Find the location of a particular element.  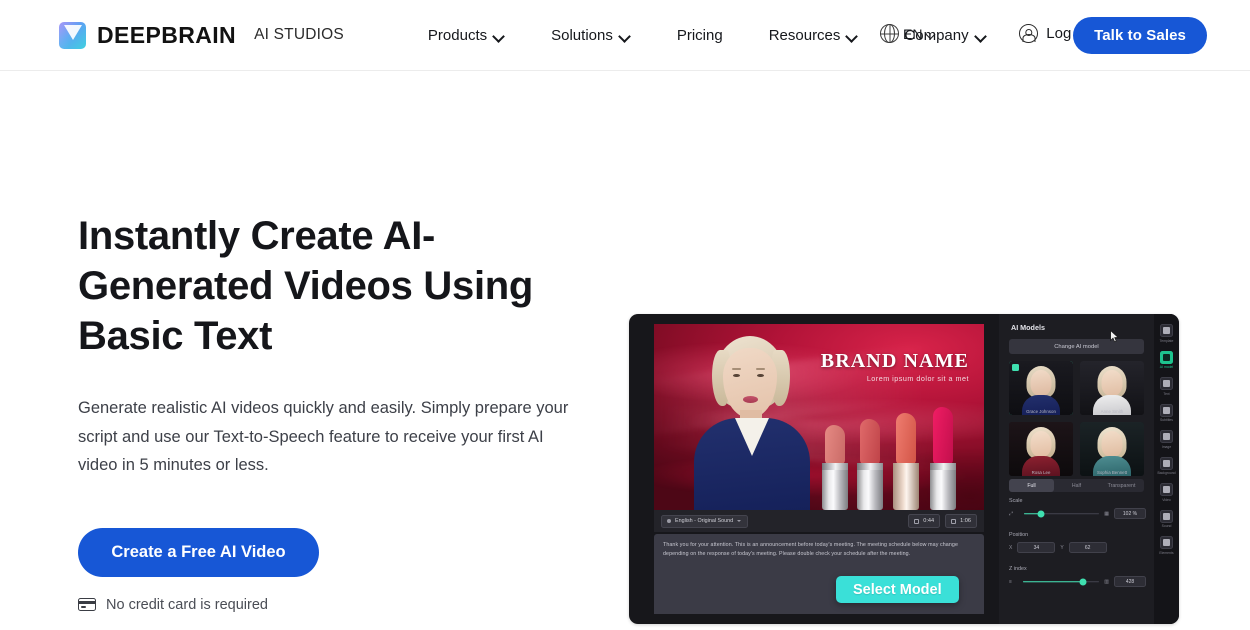

deepbrain-cube-logo is located at coordinates (72, 35).